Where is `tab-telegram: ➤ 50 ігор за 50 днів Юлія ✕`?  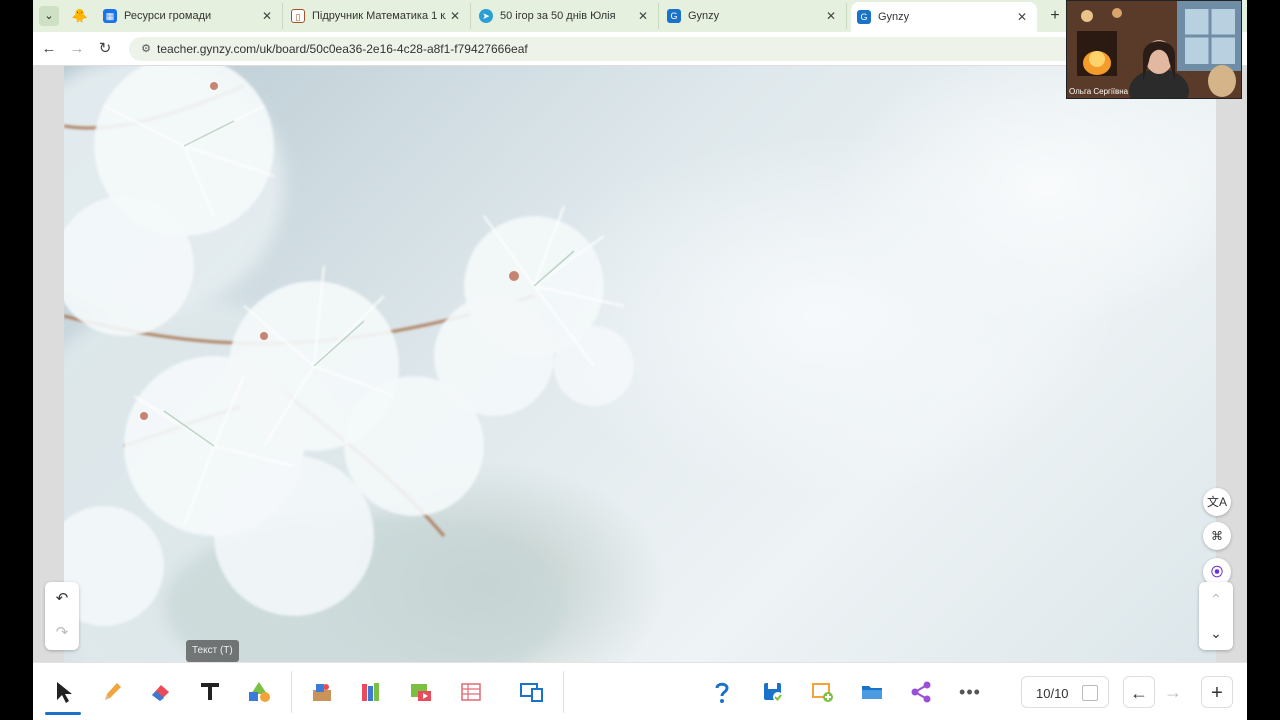
tab-telegram: ➤ 50 ігор за 50 днів Юлія ✕ is located at coordinates (566, 16).